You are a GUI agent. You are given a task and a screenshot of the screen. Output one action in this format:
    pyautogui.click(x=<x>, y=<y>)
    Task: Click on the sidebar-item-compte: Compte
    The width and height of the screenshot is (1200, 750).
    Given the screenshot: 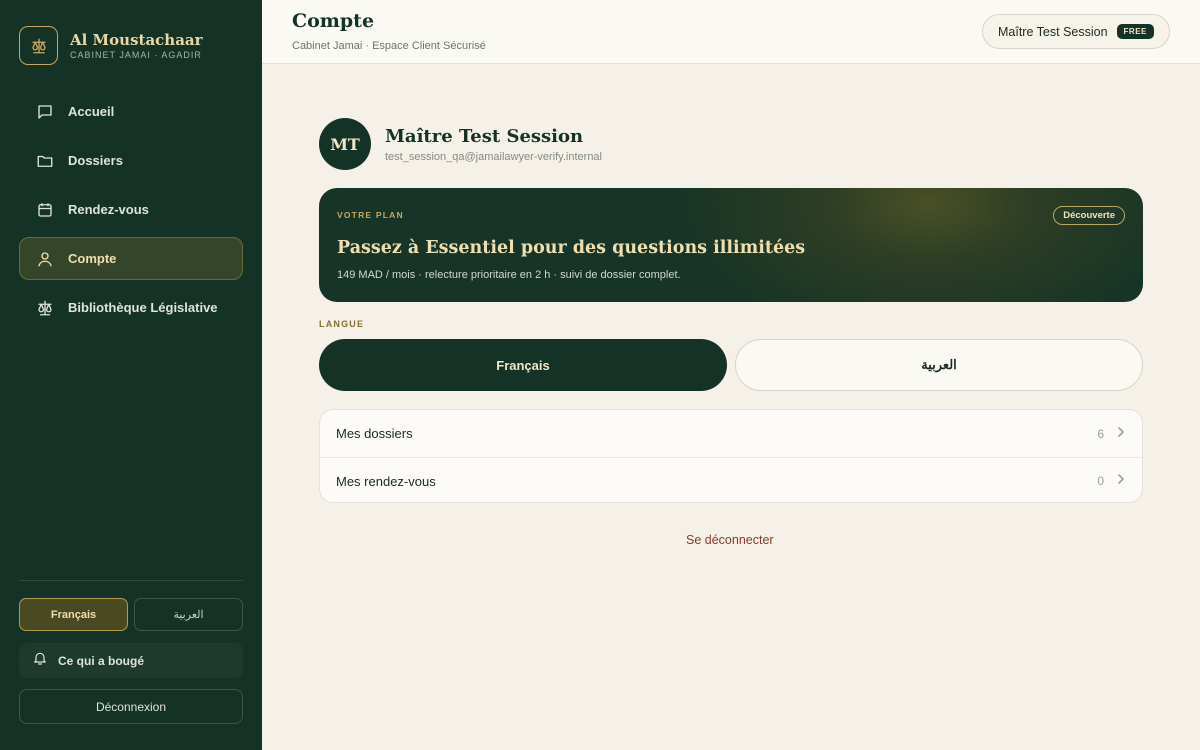 What is the action you would take?
    pyautogui.click(x=131, y=258)
    